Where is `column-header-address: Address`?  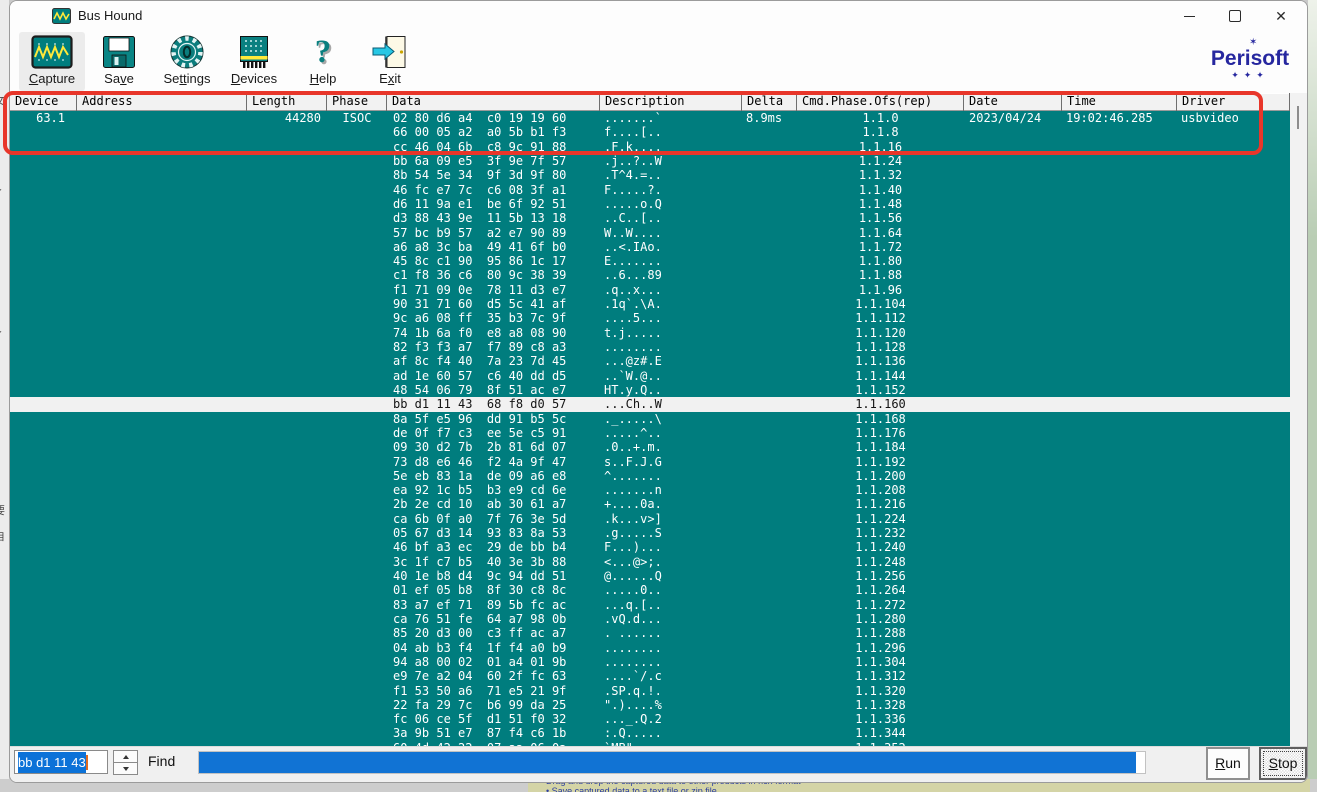
column-header-address: Address is located at coordinates (162, 102).